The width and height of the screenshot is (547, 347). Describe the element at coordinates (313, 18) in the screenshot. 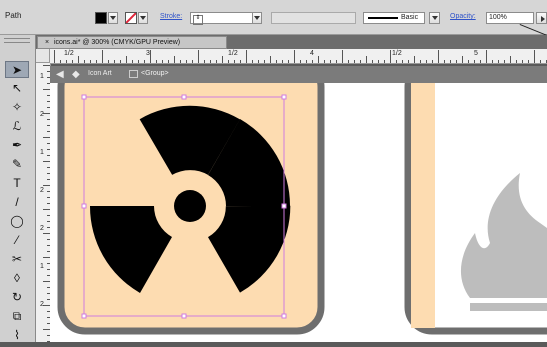

I see `variable-width-profile-field` at that location.